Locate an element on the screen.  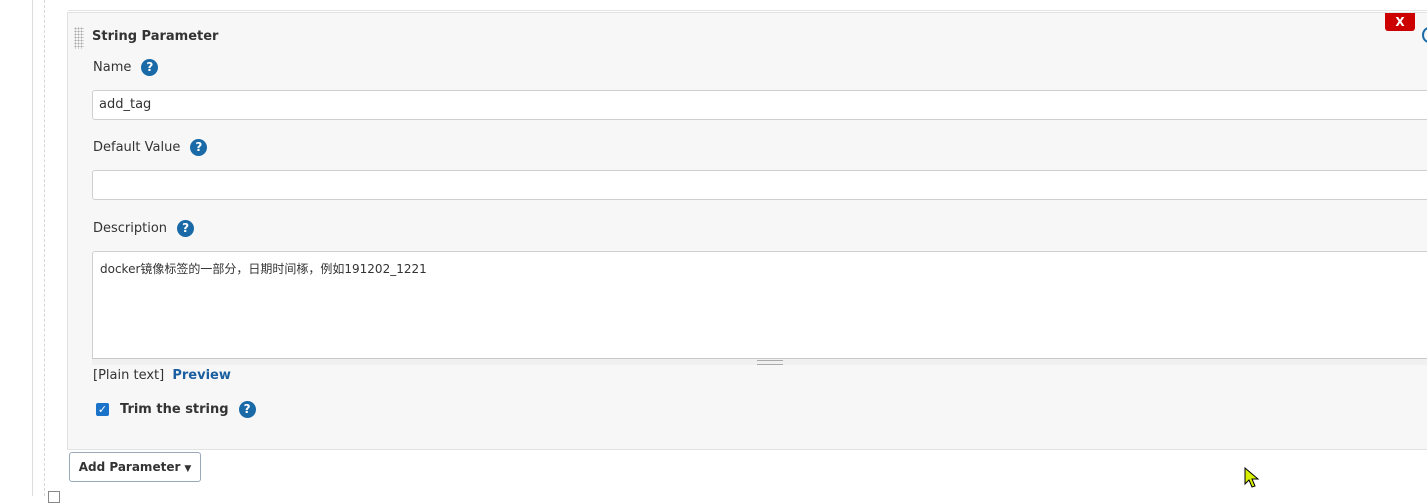
add-parameter-button: Add Parameter ▼ is located at coordinates (135, 467).